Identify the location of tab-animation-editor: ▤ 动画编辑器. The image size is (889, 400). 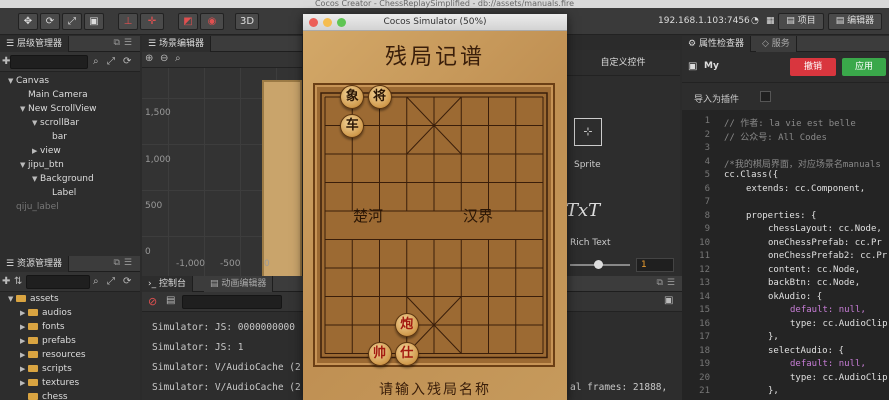
(239, 284).